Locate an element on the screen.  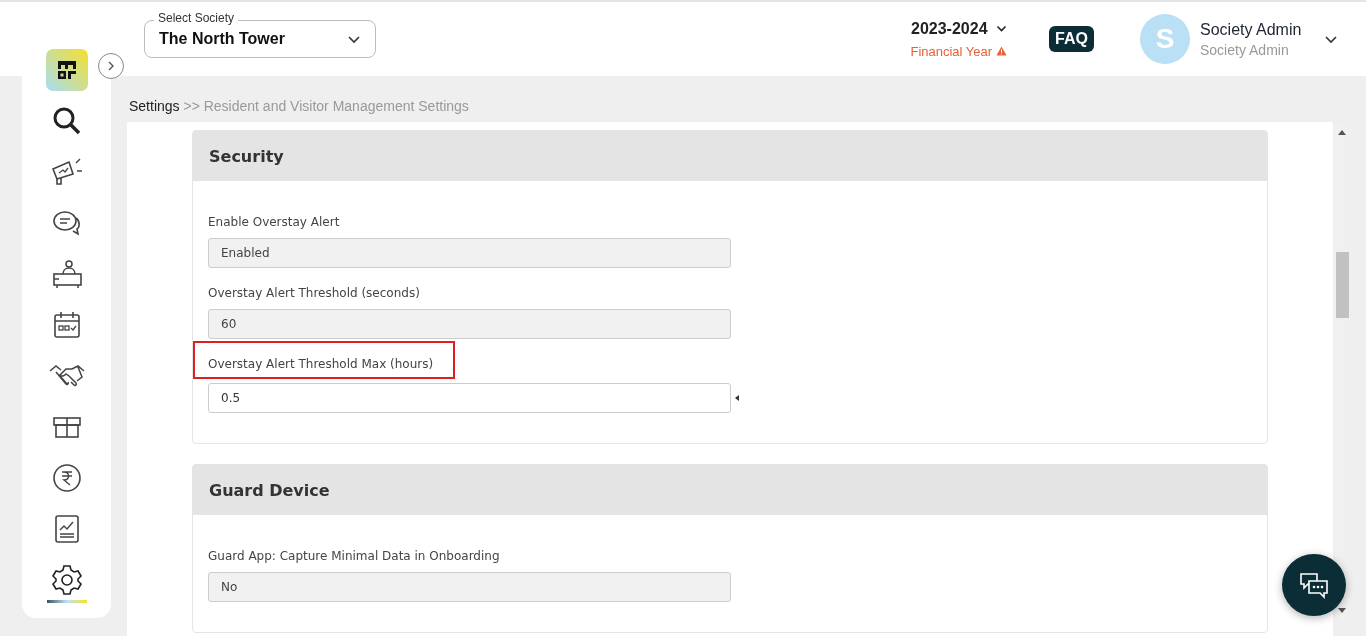
chevron-right-icon is located at coordinates (111, 66).